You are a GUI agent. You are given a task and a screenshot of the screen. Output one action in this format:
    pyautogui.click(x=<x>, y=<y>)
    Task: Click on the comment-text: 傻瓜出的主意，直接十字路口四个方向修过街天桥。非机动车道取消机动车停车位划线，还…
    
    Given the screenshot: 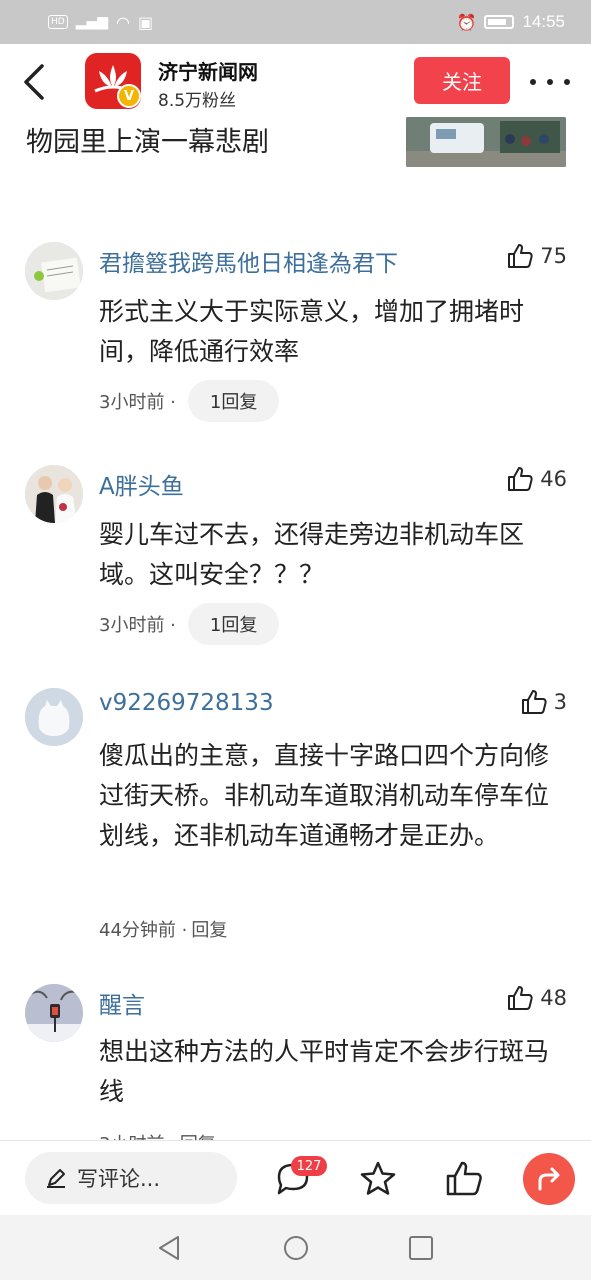 What is the action you would take?
    pyautogui.click(x=324, y=795)
    